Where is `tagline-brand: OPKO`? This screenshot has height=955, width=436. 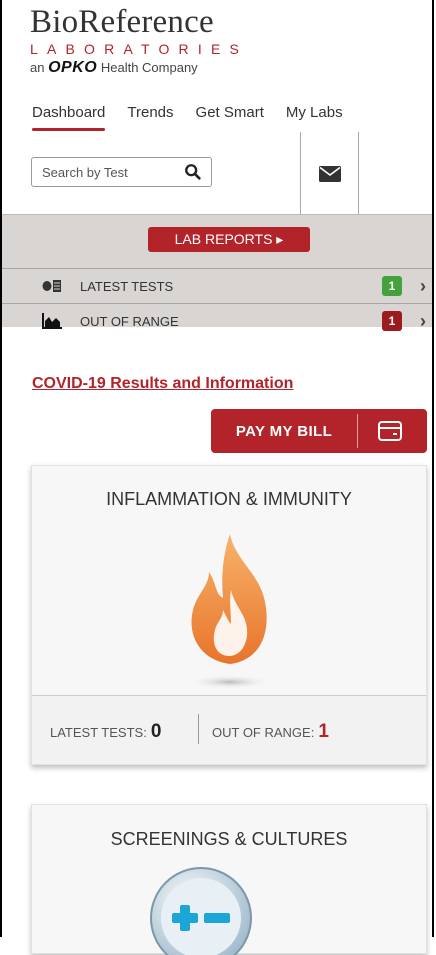 tagline-brand: OPKO is located at coordinates (73, 67).